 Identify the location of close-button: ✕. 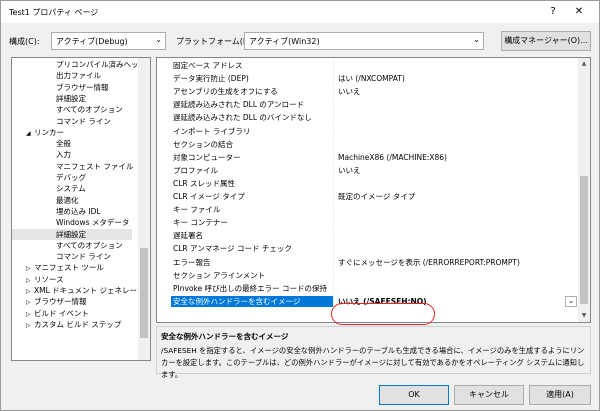
(579, 12).